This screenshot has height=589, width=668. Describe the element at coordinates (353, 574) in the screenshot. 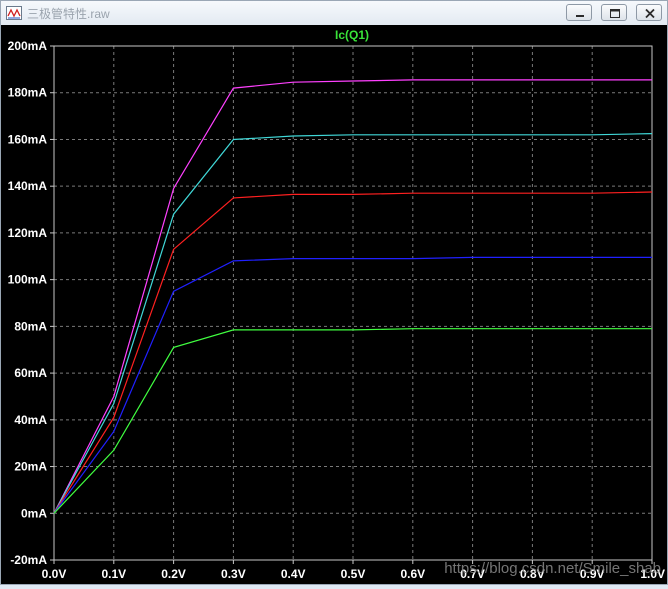

I see `x-tick-label: 0.5V` at that location.